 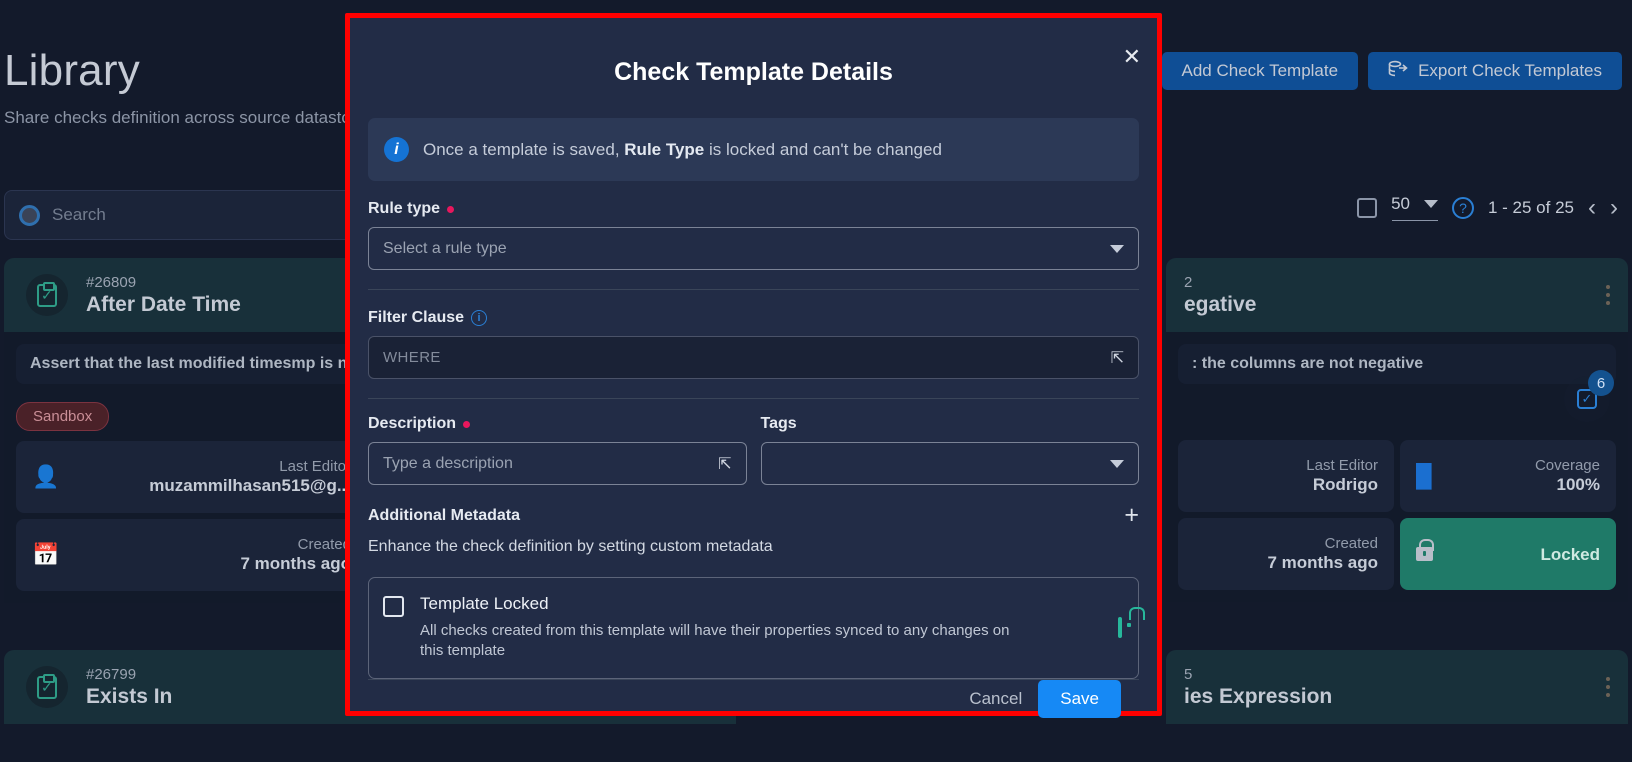 I want to click on question-mark-icon: ?, so click(x=1462, y=207).